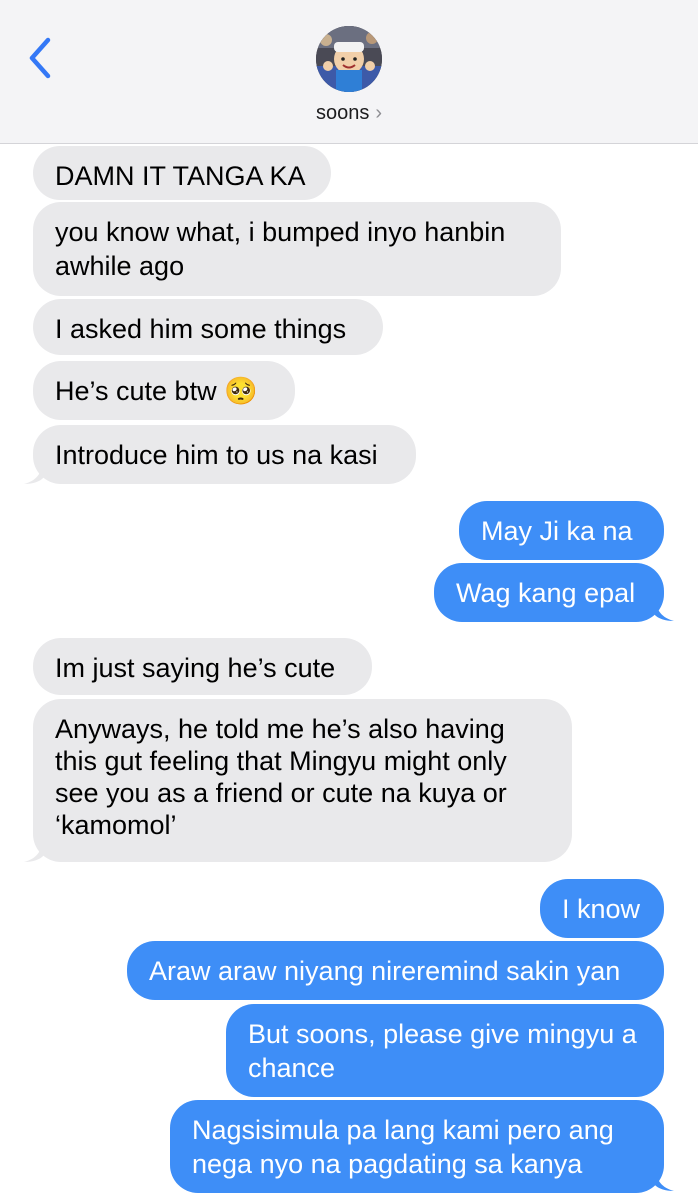 This screenshot has height=1200, width=698. I want to click on message-text: May Ji ka na, so click(557, 531).